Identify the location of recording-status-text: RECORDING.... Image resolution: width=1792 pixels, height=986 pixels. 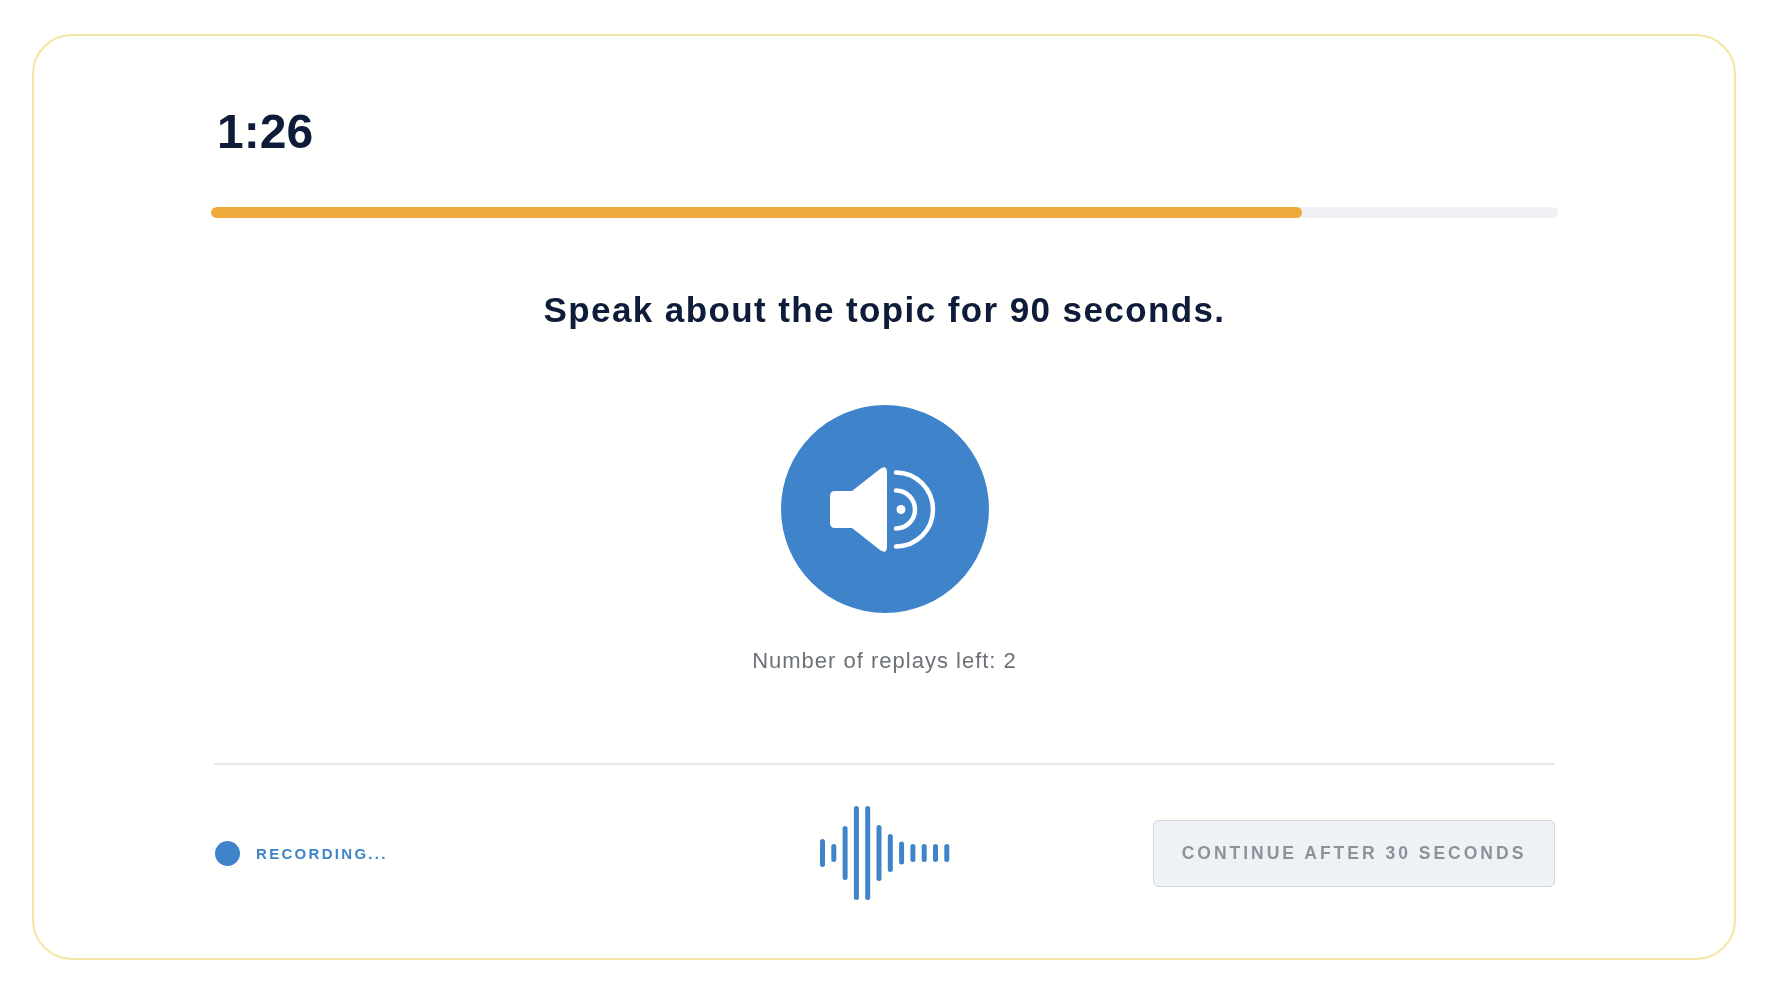
(322, 853).